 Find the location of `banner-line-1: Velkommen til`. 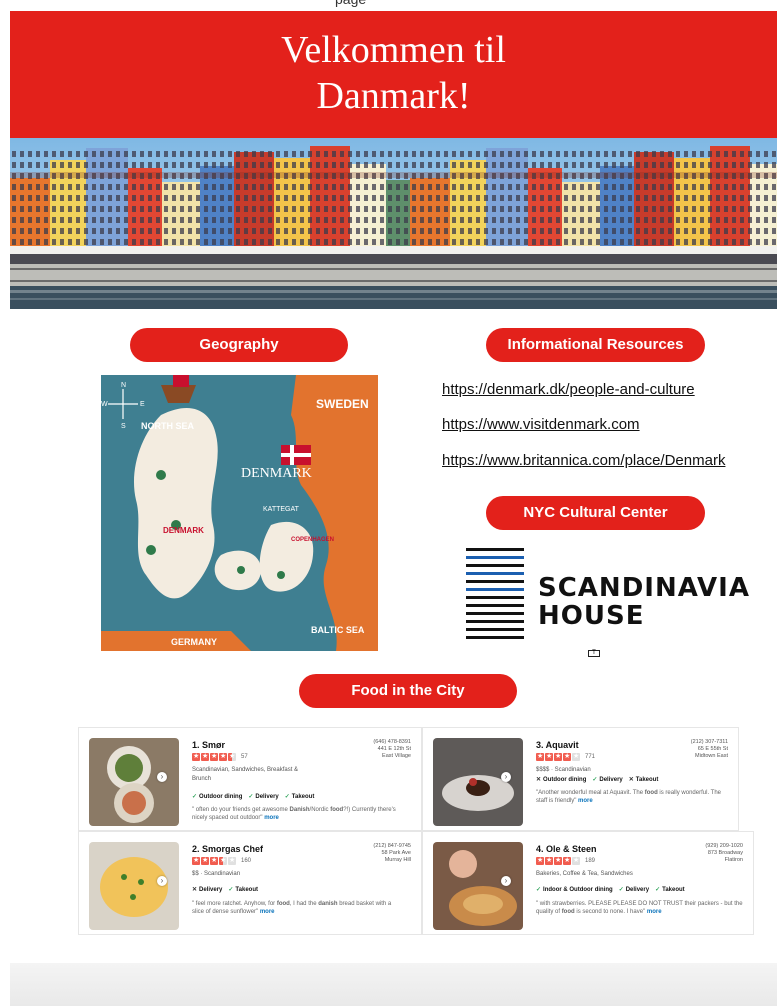

banner-line-1: Velkommen til is located at coordinates (393, 50).